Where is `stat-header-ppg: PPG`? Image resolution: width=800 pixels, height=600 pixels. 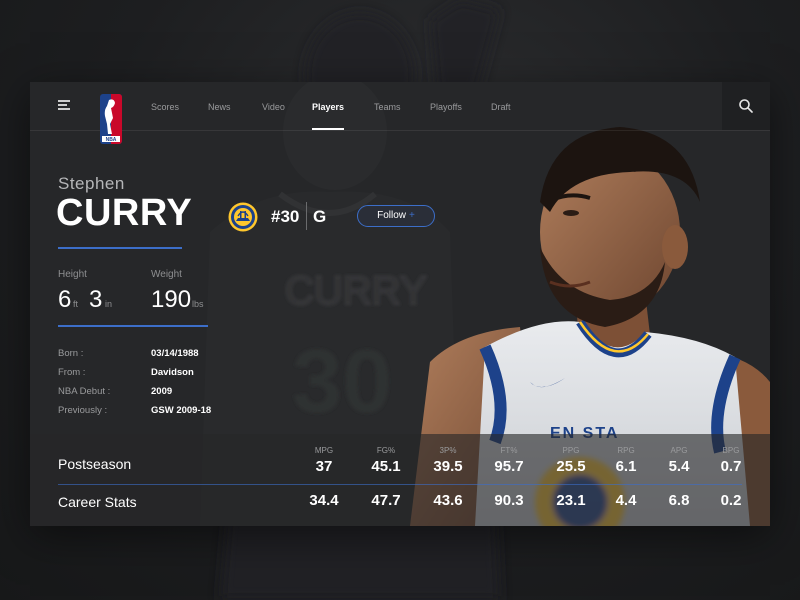
stat-header-ppg: PPG is located at coordinates (571, 450).